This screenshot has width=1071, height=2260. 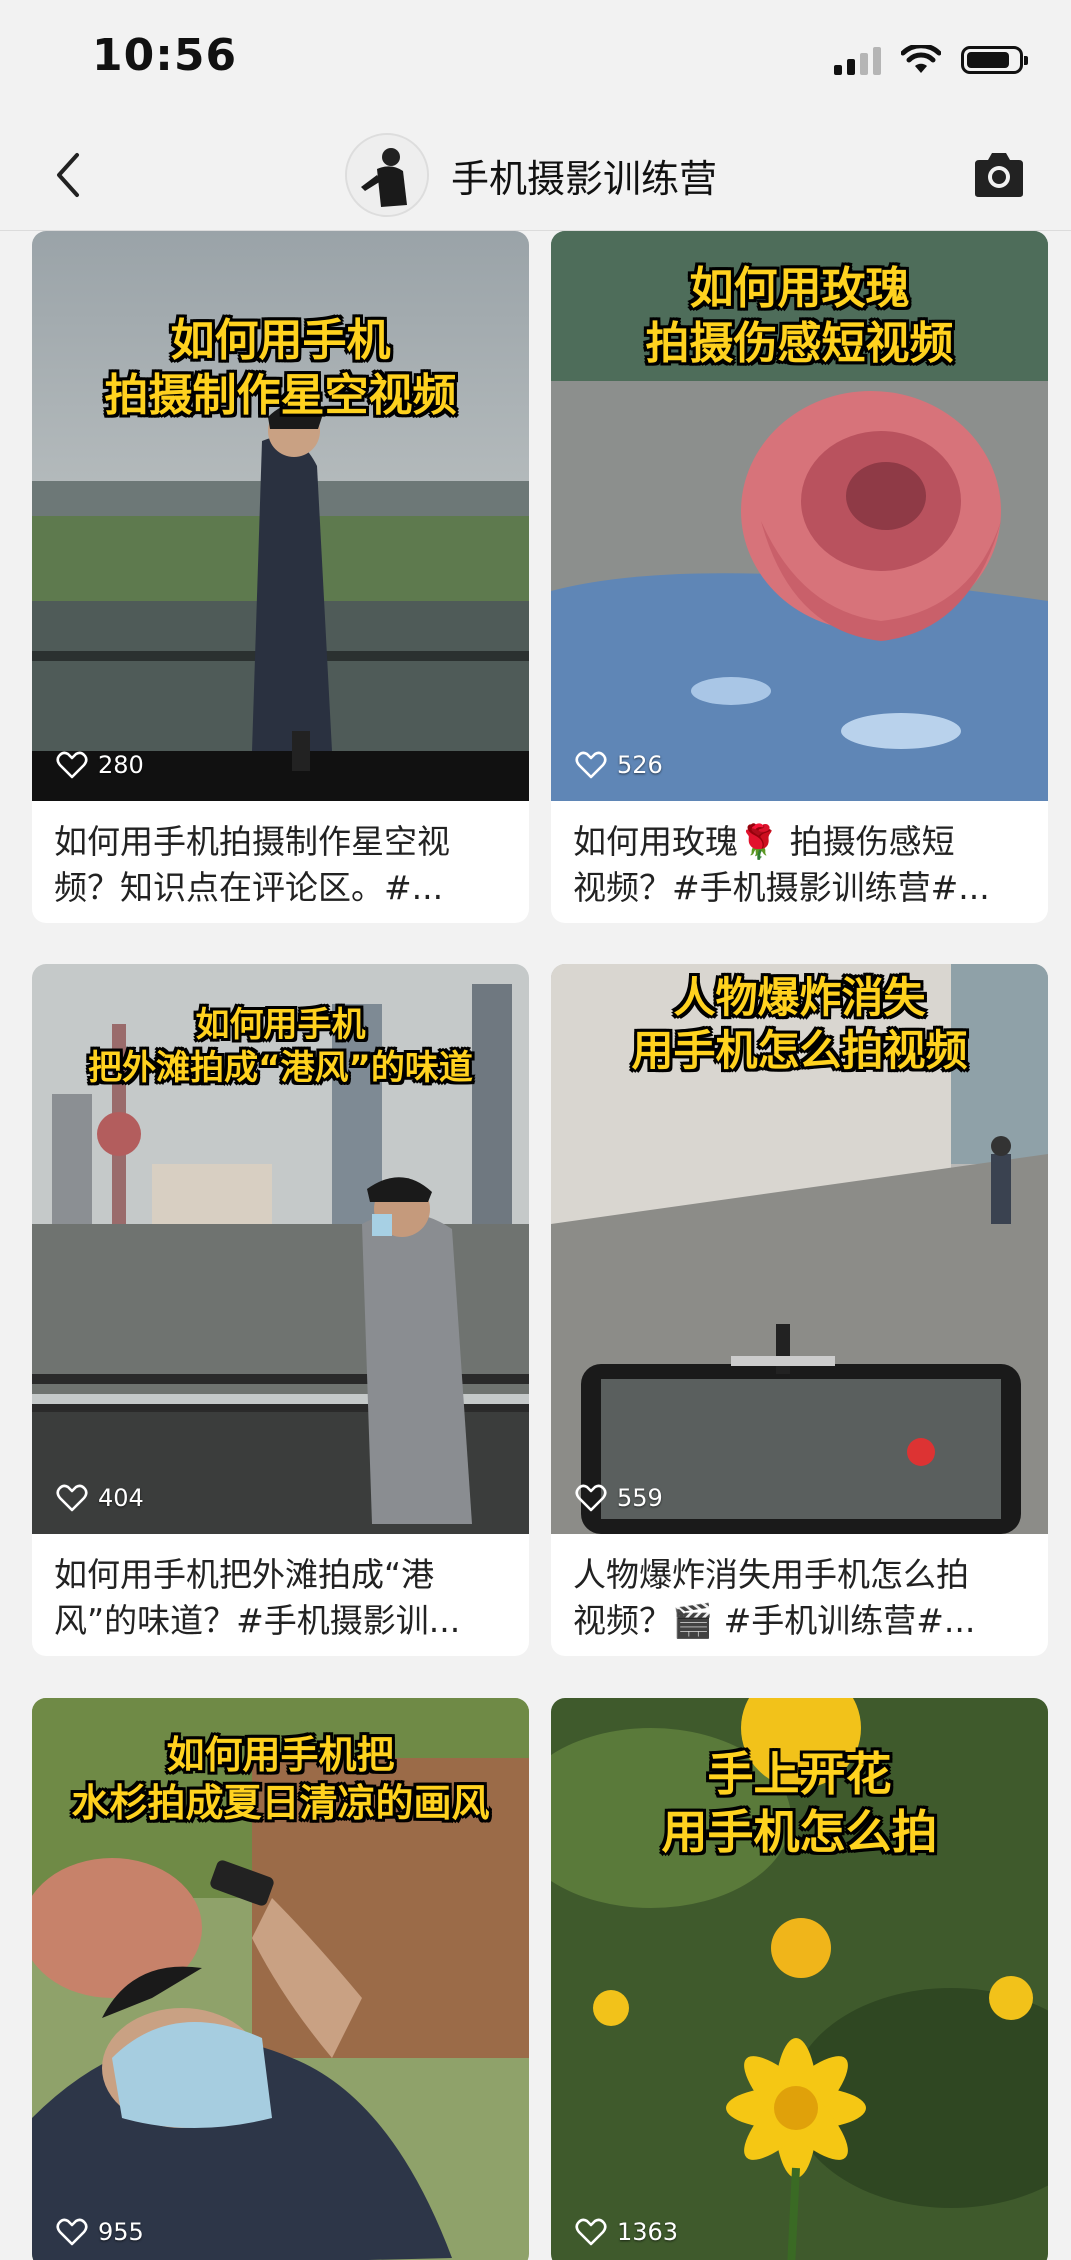 What do you see at coordinates (764, 841) in the screenshot?
I see `caption-line: 如何用玫瑰🌹 拍摄伤感短` at bounding box center [764, 841].